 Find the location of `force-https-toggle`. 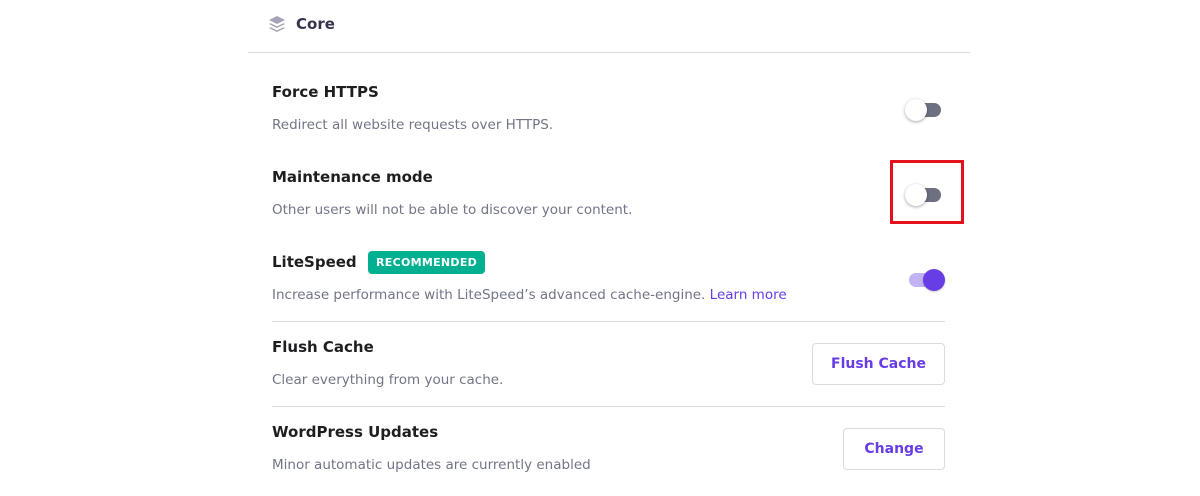

force-https-toggle is located at coordinates (925, 109).